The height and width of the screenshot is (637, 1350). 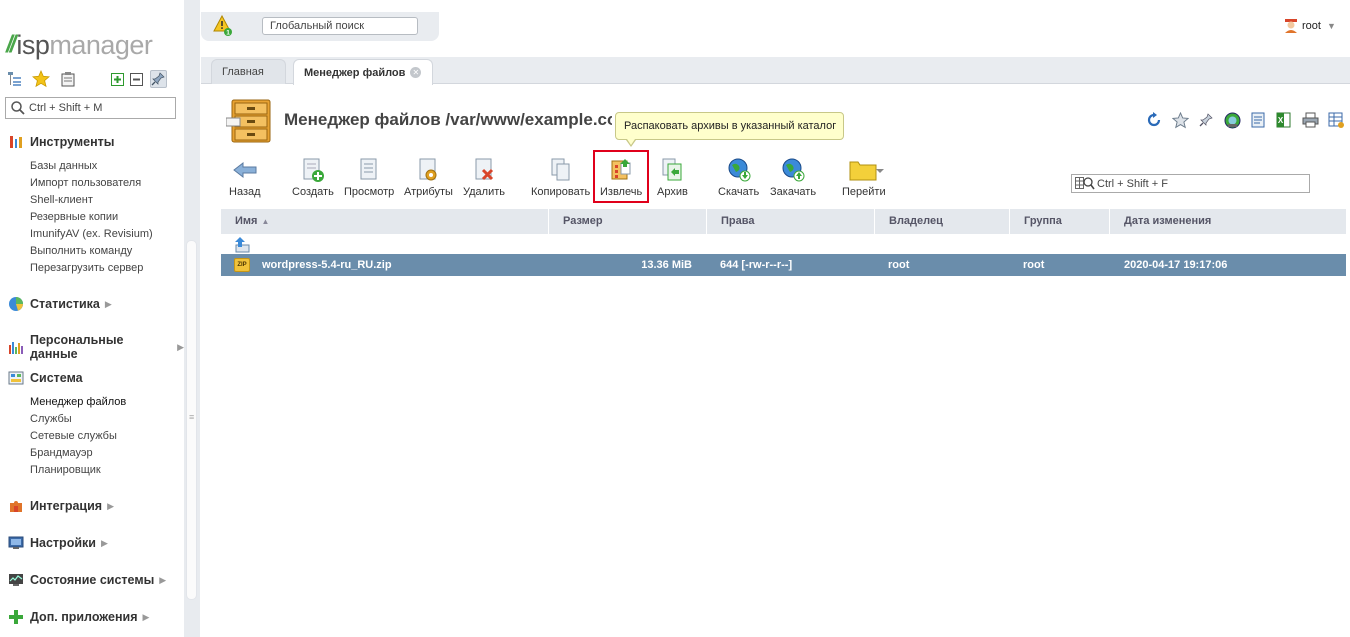 What do you see at coordinates (87, 580) in the screenshot?
I see `sidebar-section-system-status: Состояние системы ▶` at bounding box center [87, 580].